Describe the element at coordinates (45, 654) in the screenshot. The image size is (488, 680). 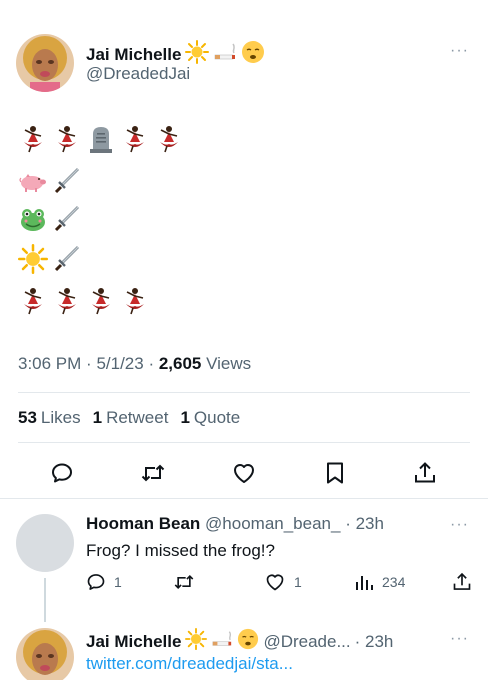
I see `third-author-avatar` at that location.